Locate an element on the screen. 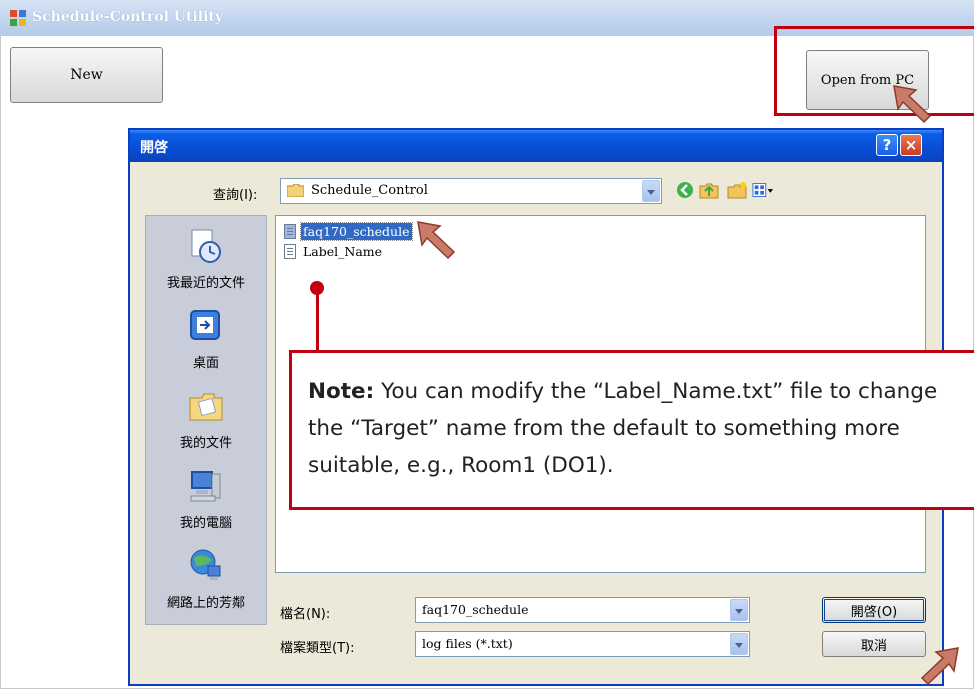 The width and height of the screenshot is (974, 689). note-label: Note: is located at coordinates (341, 391).